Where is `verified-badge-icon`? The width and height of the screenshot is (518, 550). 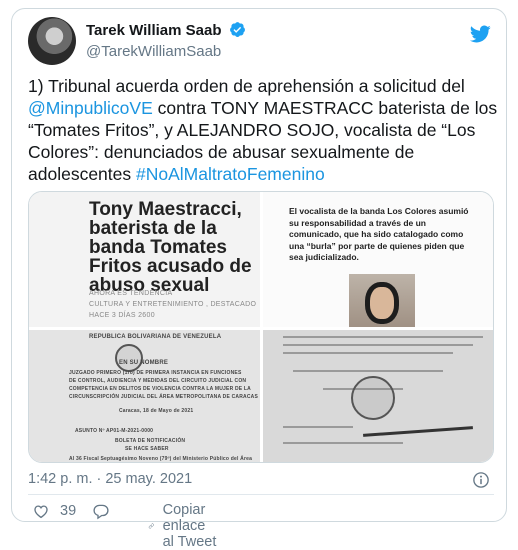
verified-badge-icon is located at coordinates (237, 29).